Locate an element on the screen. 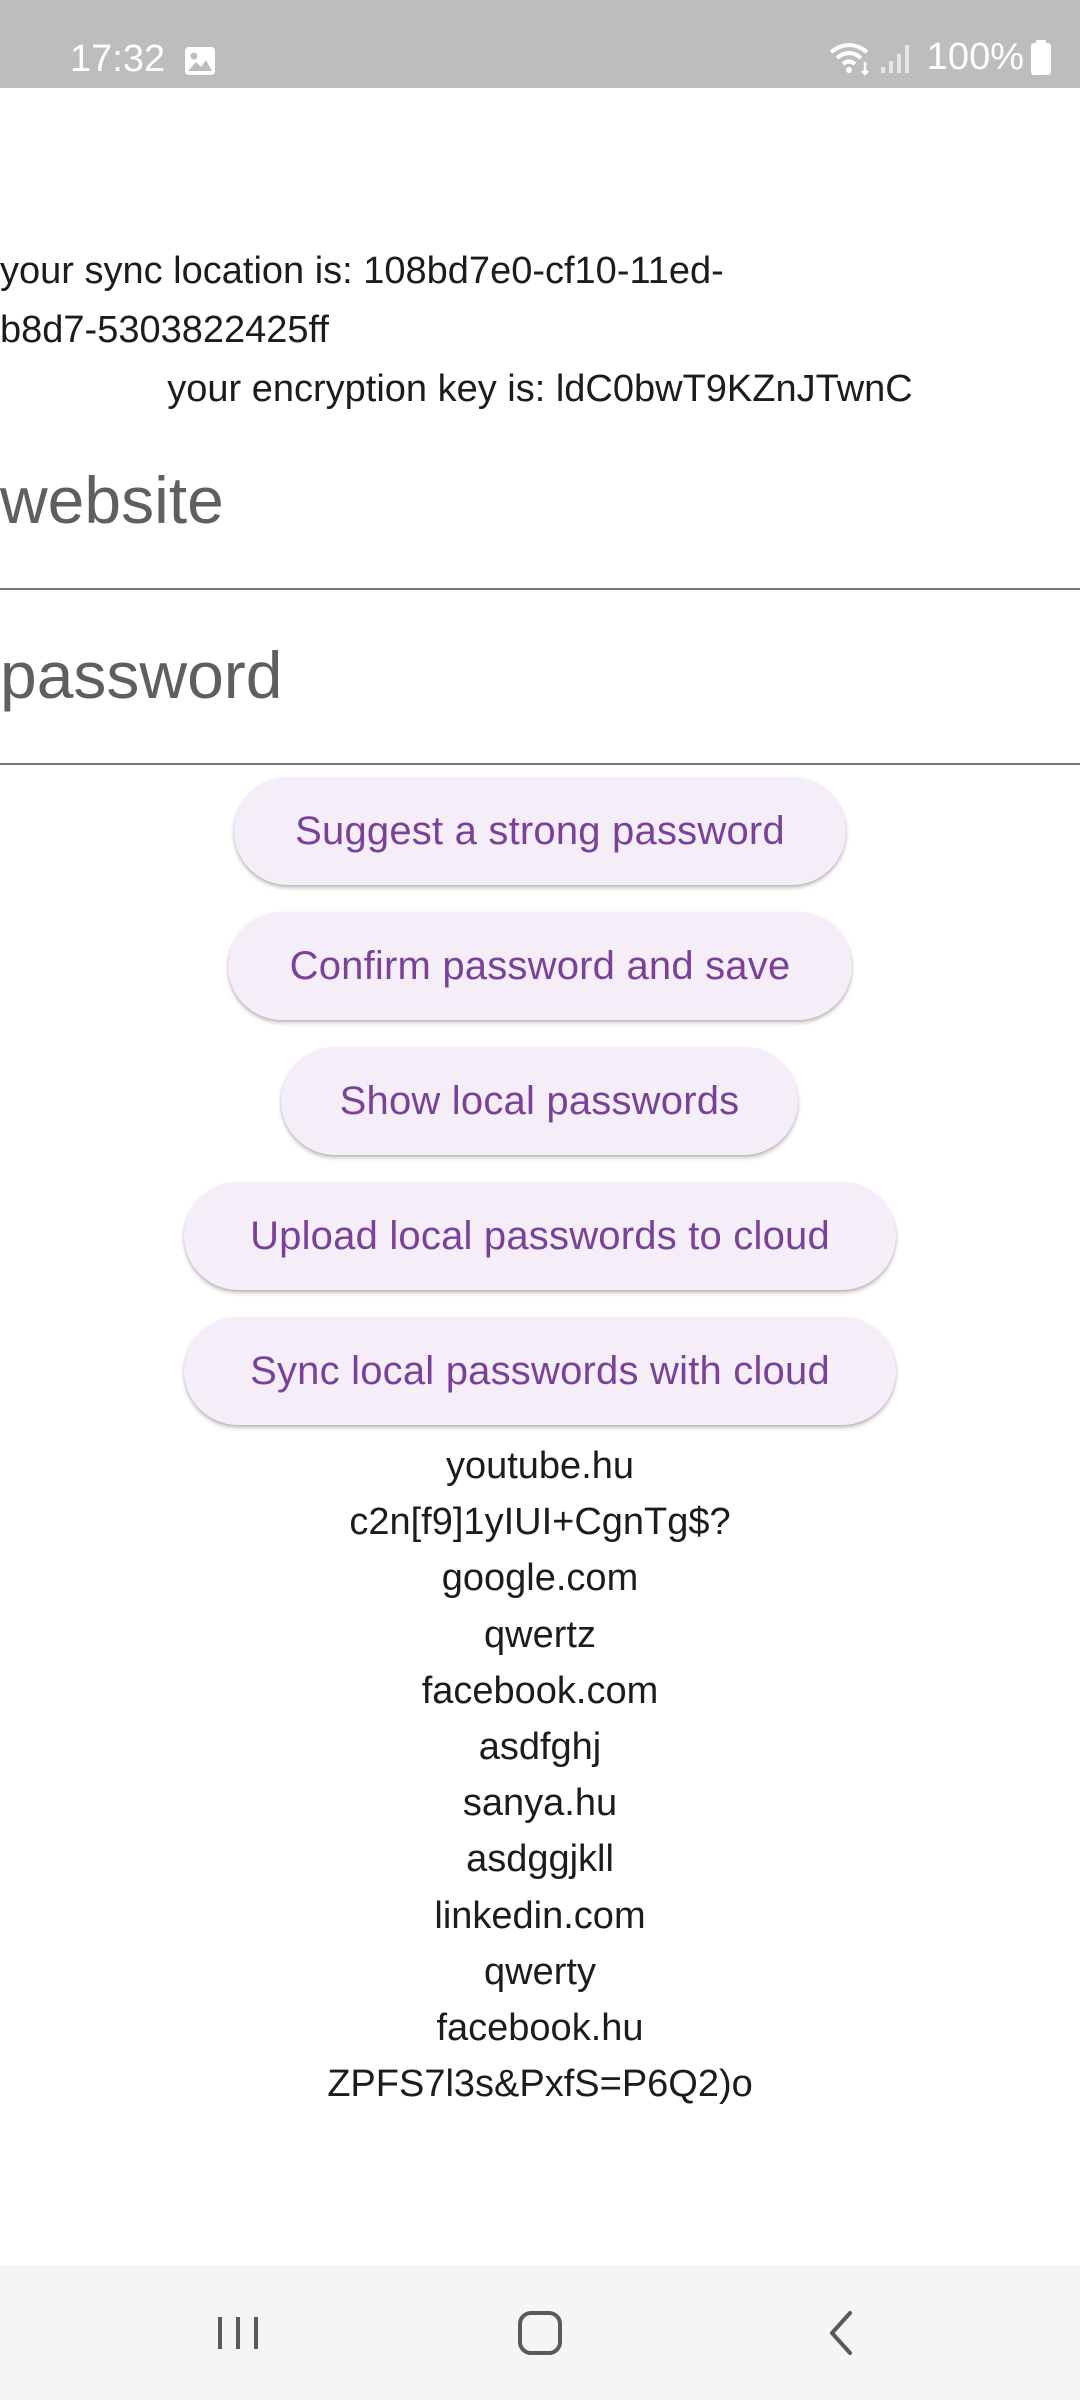  website-label: website is located at coordinates (112, 500).